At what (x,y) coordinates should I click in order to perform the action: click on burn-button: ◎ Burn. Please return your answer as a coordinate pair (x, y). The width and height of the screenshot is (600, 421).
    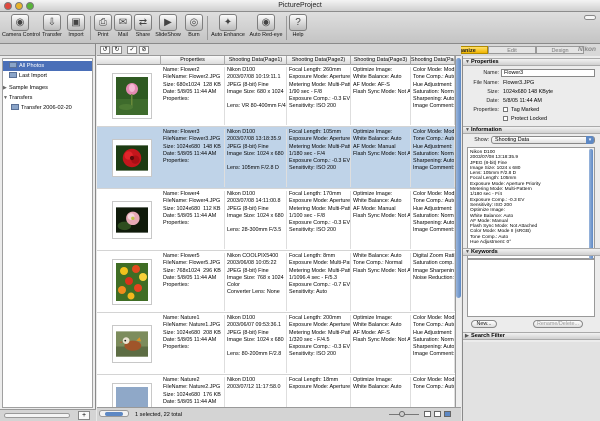
    Looking at the image, I should click on (194, 28).